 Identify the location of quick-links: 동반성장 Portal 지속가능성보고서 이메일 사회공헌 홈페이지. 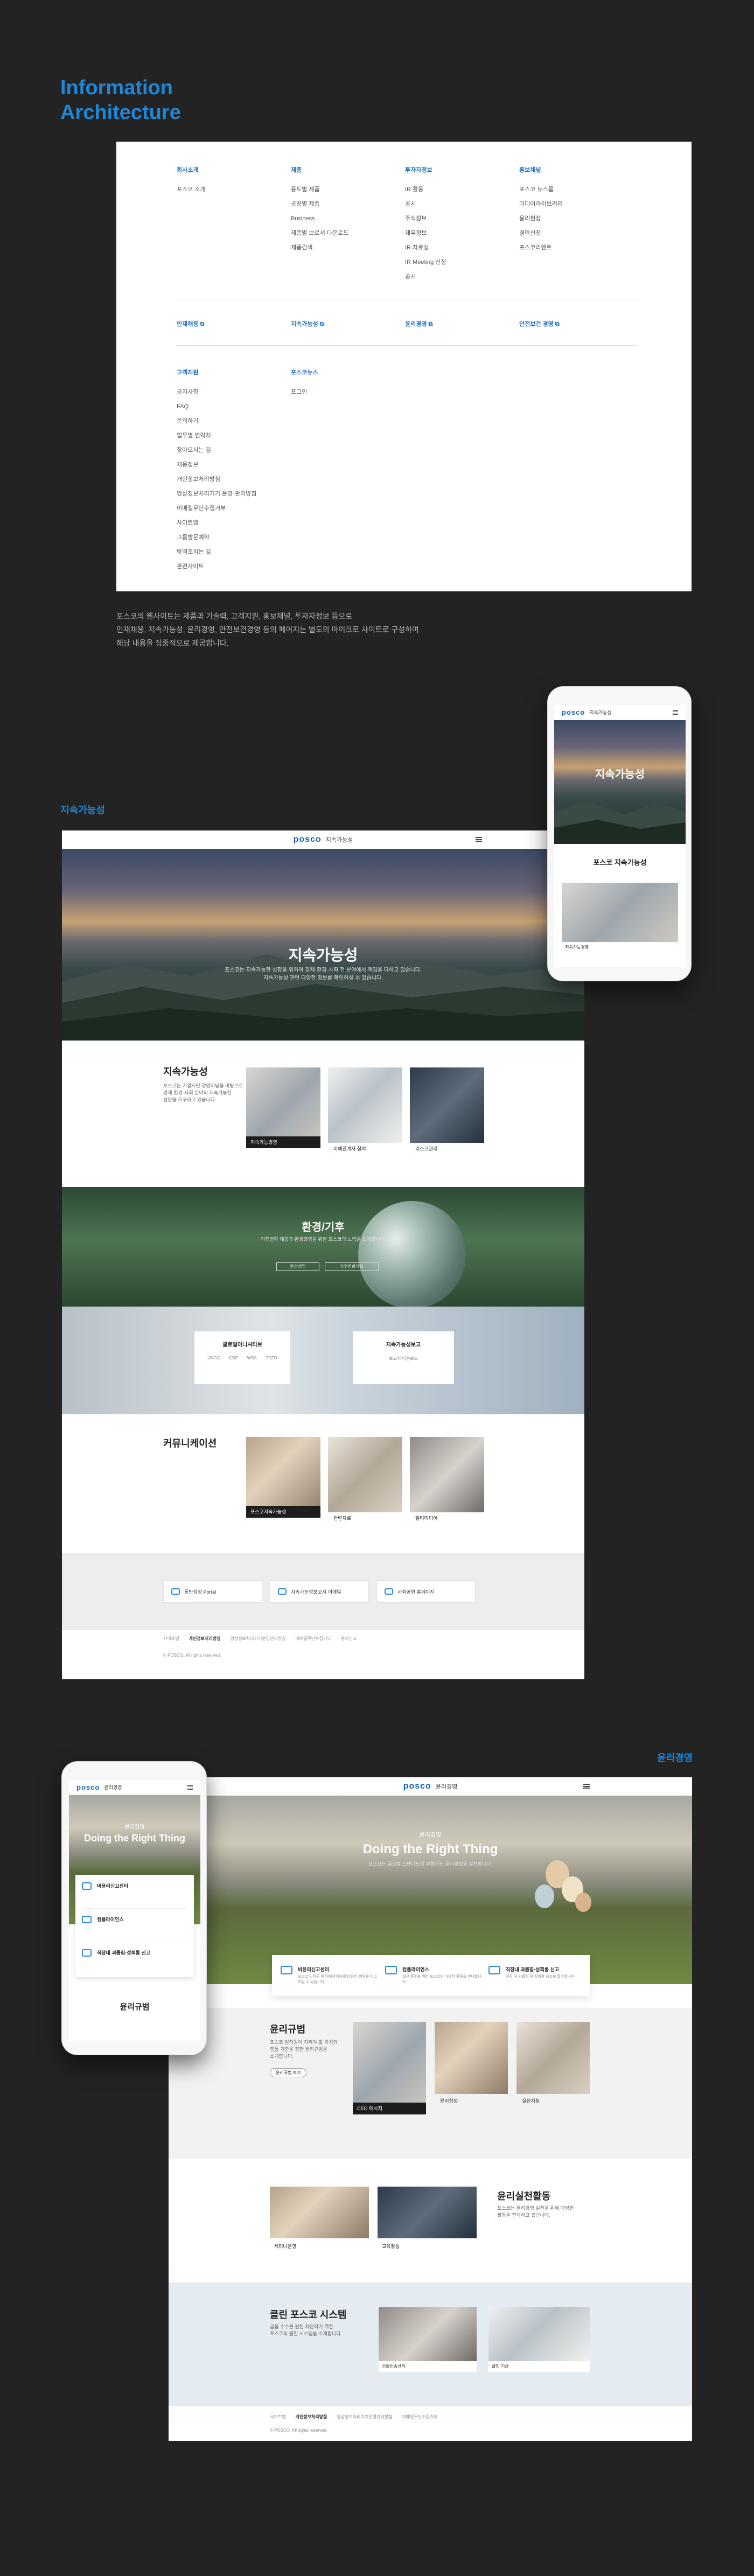
(323, 1591).